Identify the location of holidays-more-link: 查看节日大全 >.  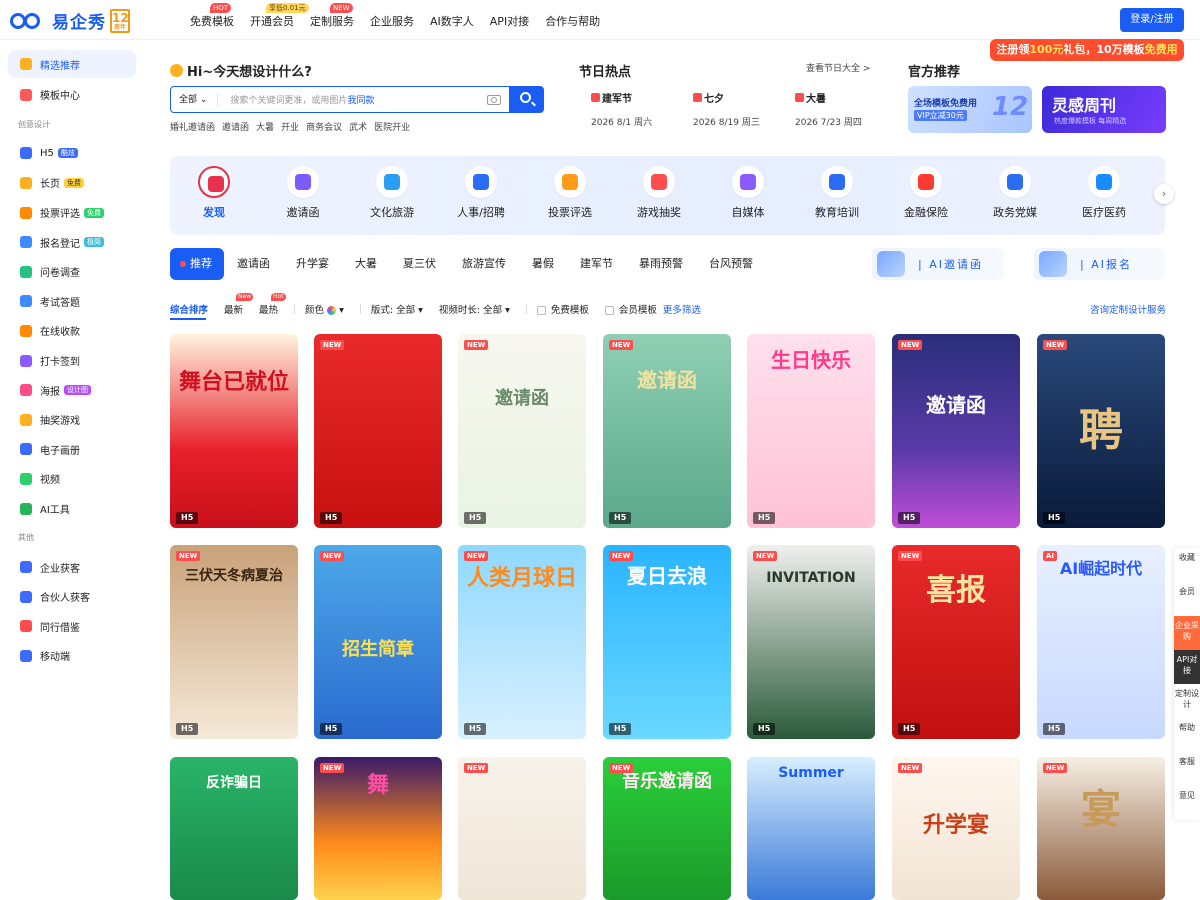
(838, 67).